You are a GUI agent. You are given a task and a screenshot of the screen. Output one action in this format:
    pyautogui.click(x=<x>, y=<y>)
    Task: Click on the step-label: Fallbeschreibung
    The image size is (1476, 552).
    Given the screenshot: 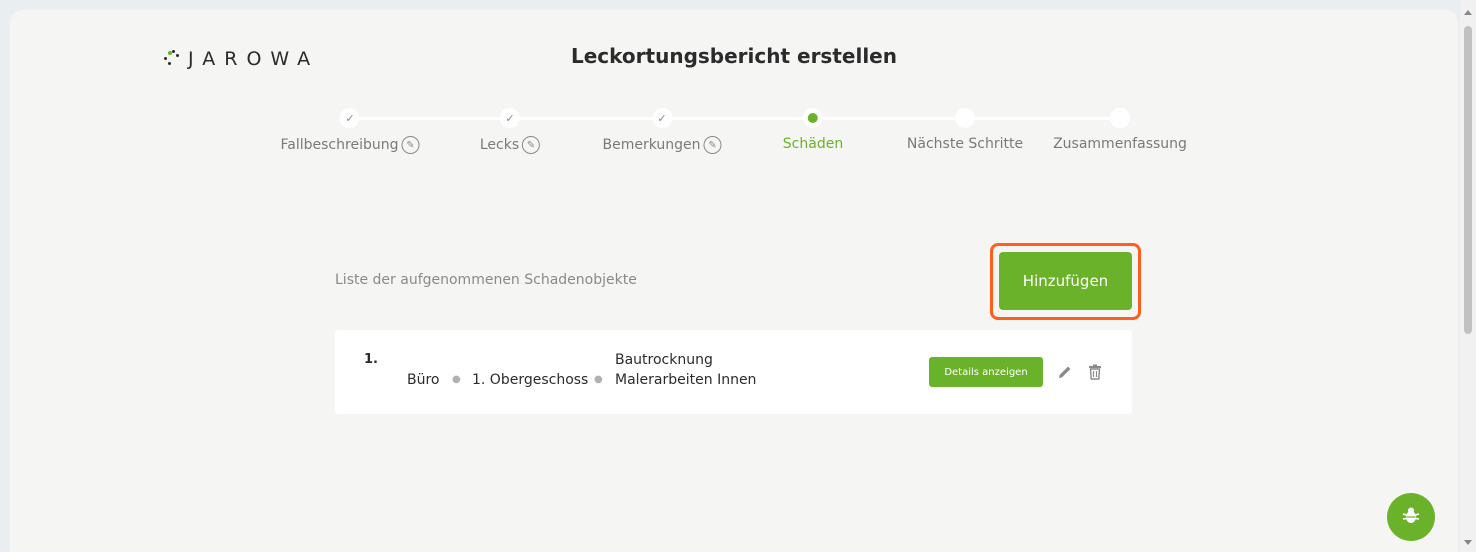 What is the action you would take?
    pyautogui.click(x=339, y=145)
    